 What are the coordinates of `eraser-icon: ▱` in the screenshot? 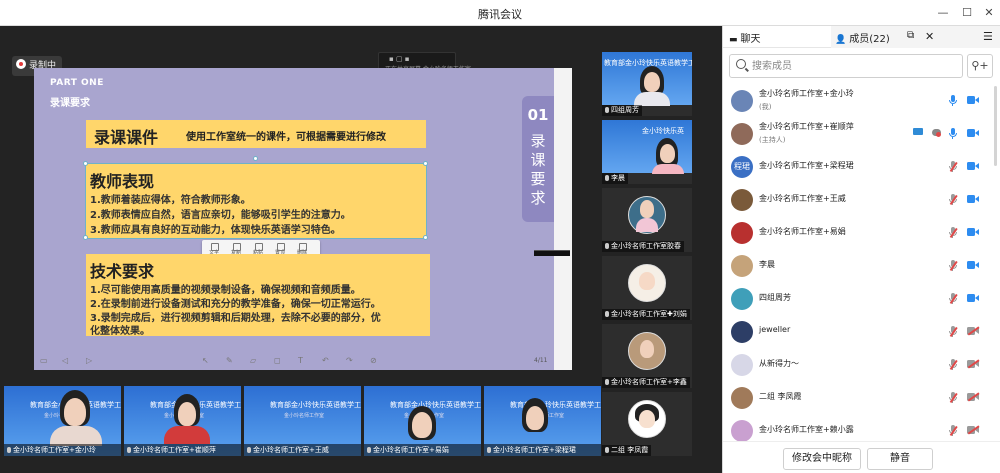 It's located at (253, 360).